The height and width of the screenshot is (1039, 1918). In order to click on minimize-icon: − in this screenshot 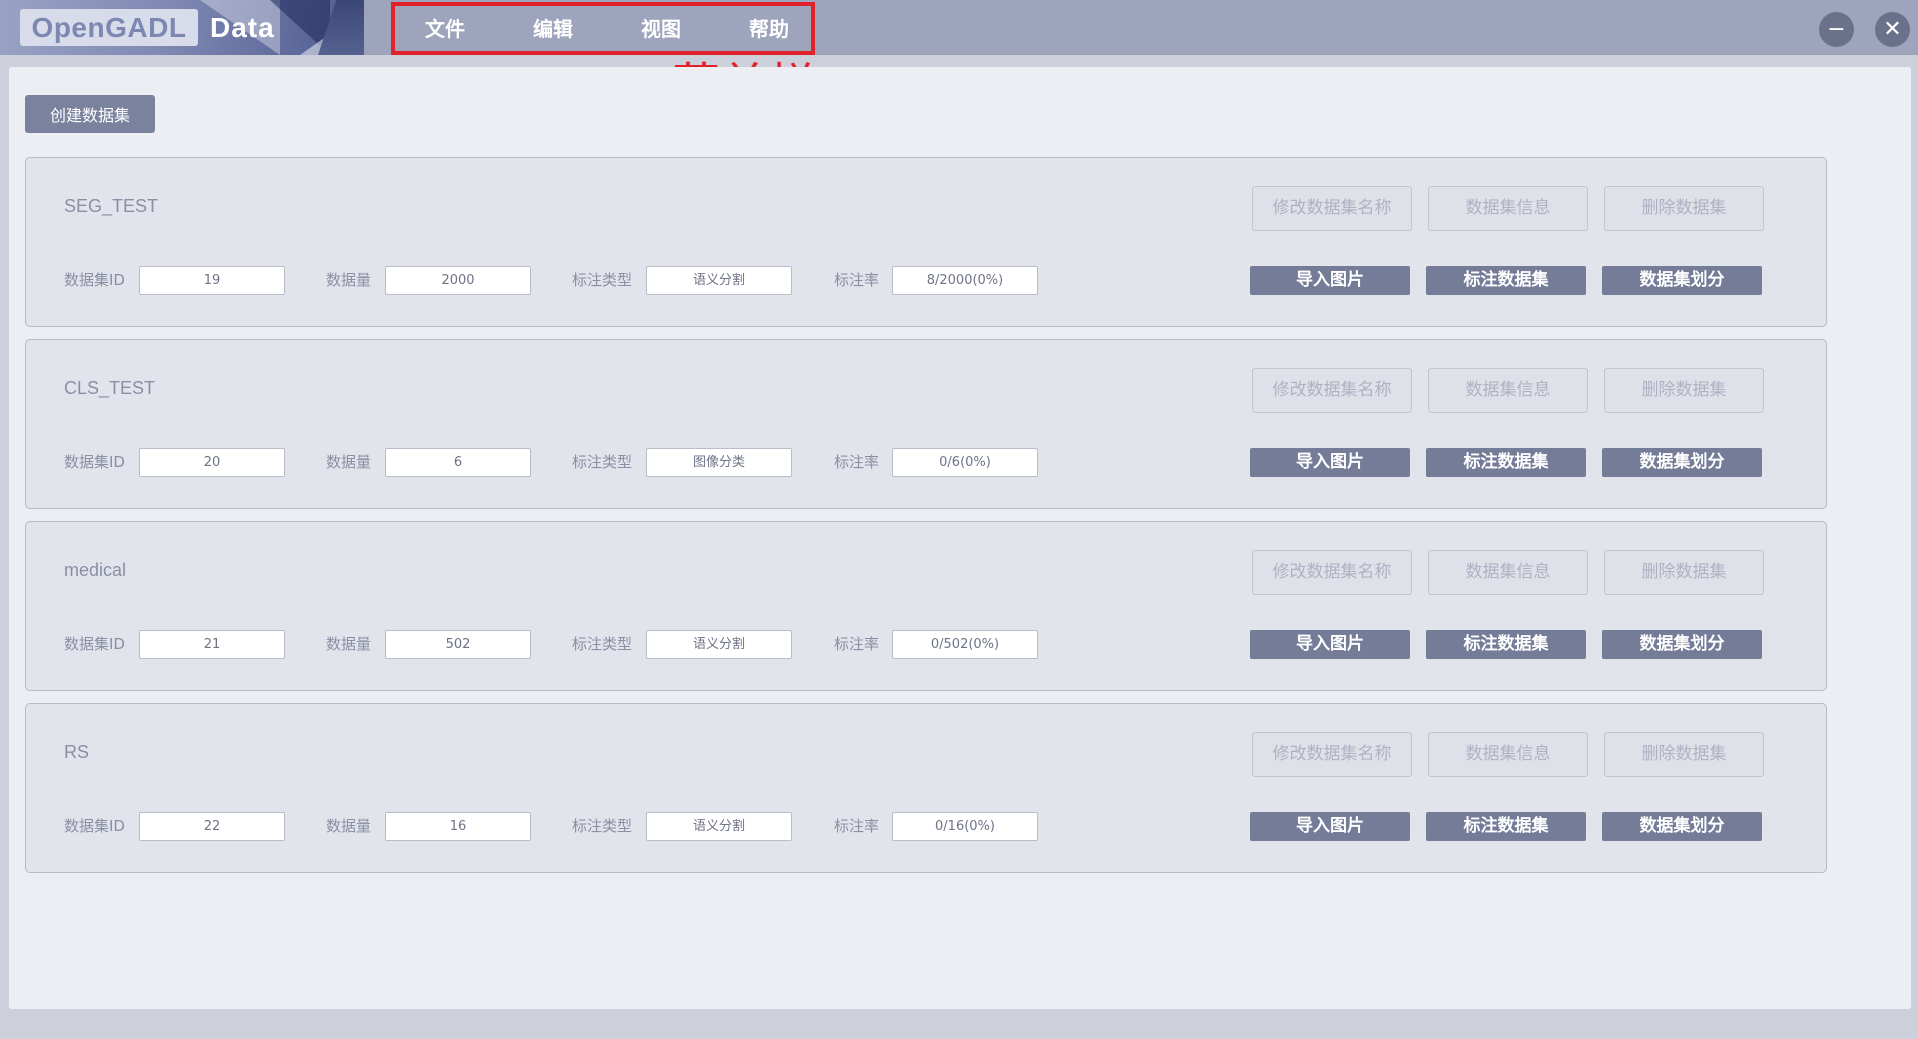, I will do `click(1836, 29)`.